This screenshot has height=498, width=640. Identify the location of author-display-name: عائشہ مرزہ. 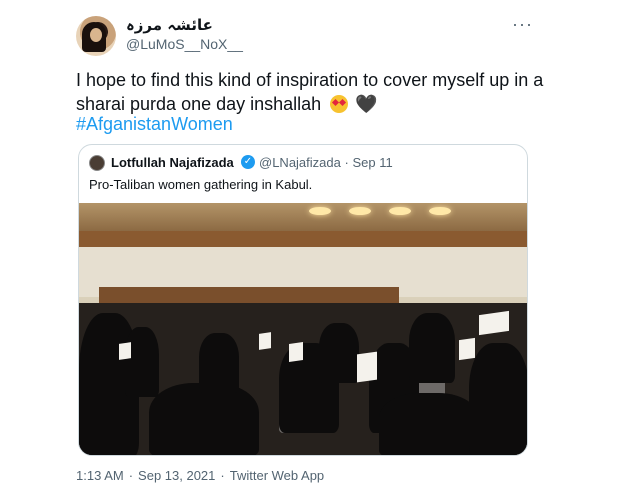
(169, 25).